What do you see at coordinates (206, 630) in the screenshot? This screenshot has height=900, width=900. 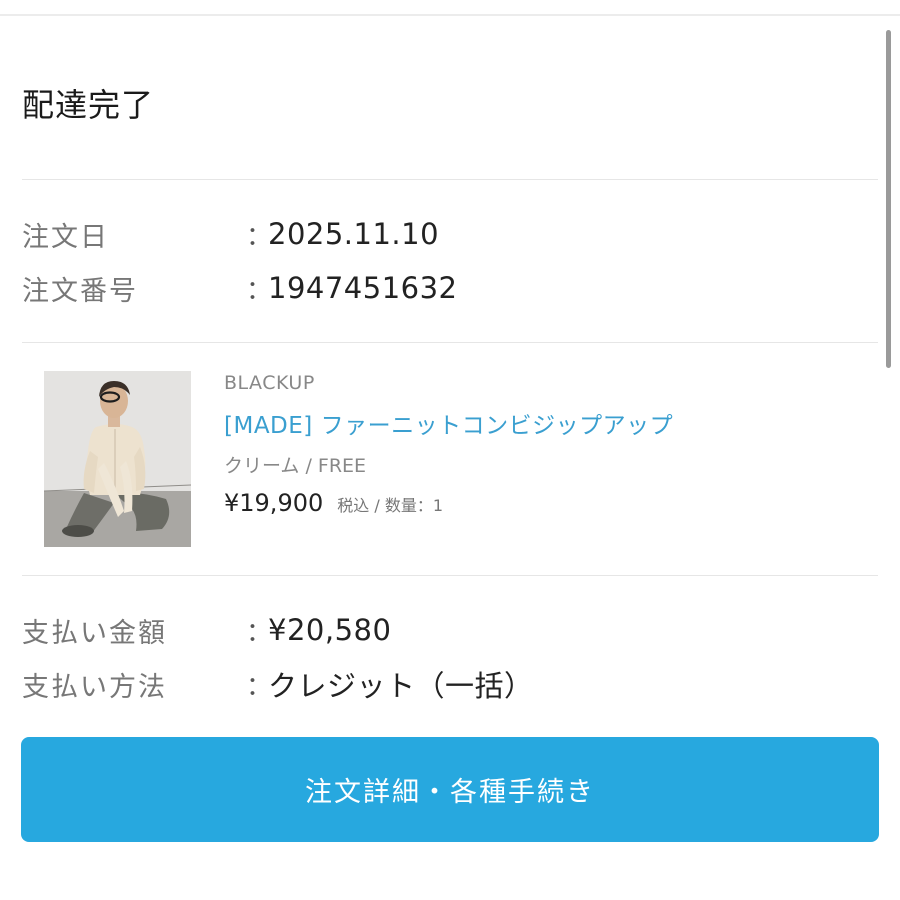 I see `payment-amount-row: 支払い金額 ： ¥20,580` at bounding box center [206, 630].